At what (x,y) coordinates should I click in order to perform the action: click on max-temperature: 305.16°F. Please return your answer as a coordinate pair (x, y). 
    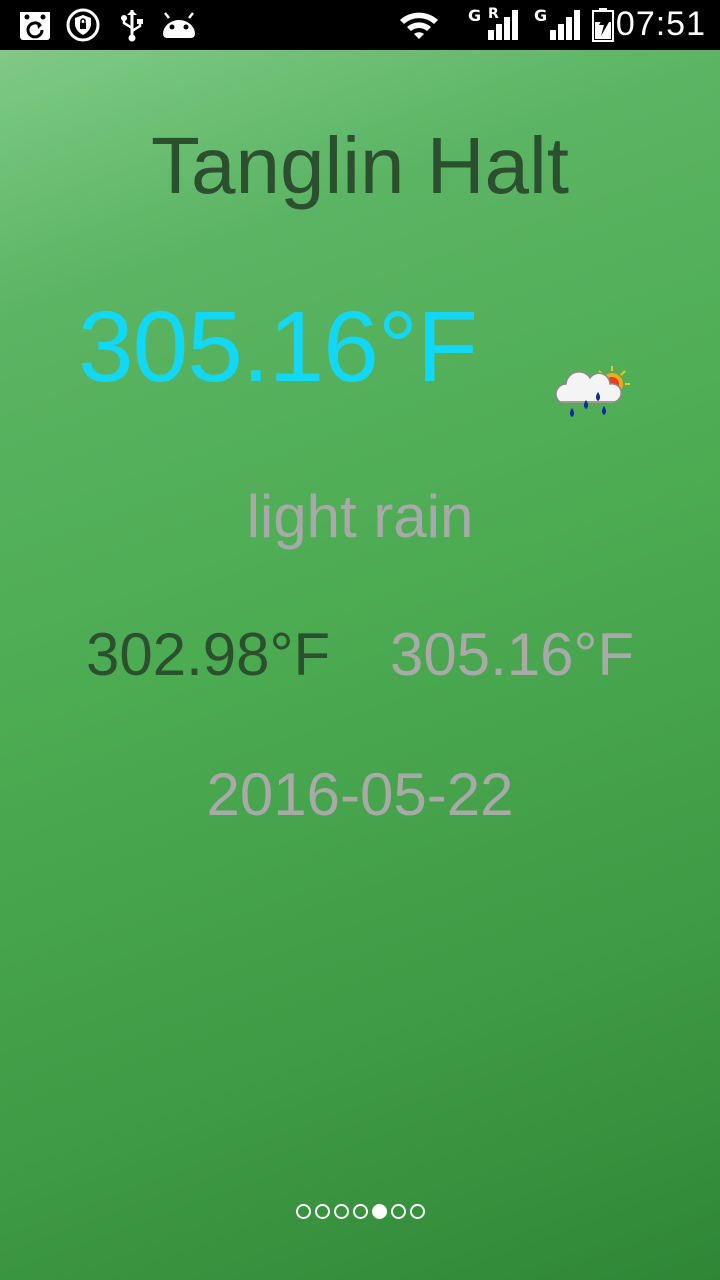
    Looking at the image, I should click on (512, 654).